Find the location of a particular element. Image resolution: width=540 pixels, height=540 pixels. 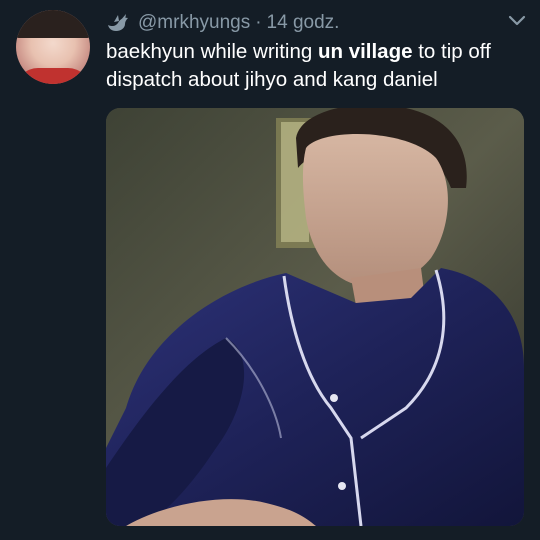

avatar-hair is located at coordinates (53, 24).